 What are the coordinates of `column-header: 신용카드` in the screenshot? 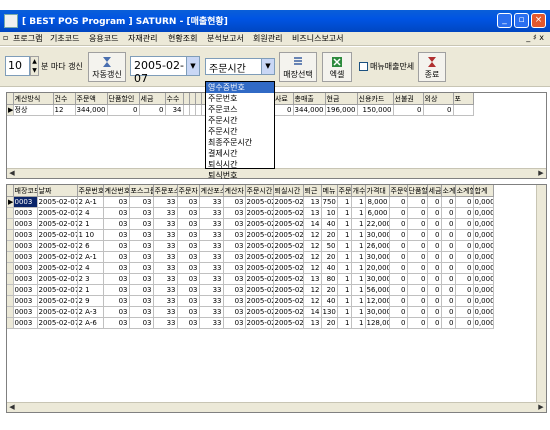 It's located at (375, 99).